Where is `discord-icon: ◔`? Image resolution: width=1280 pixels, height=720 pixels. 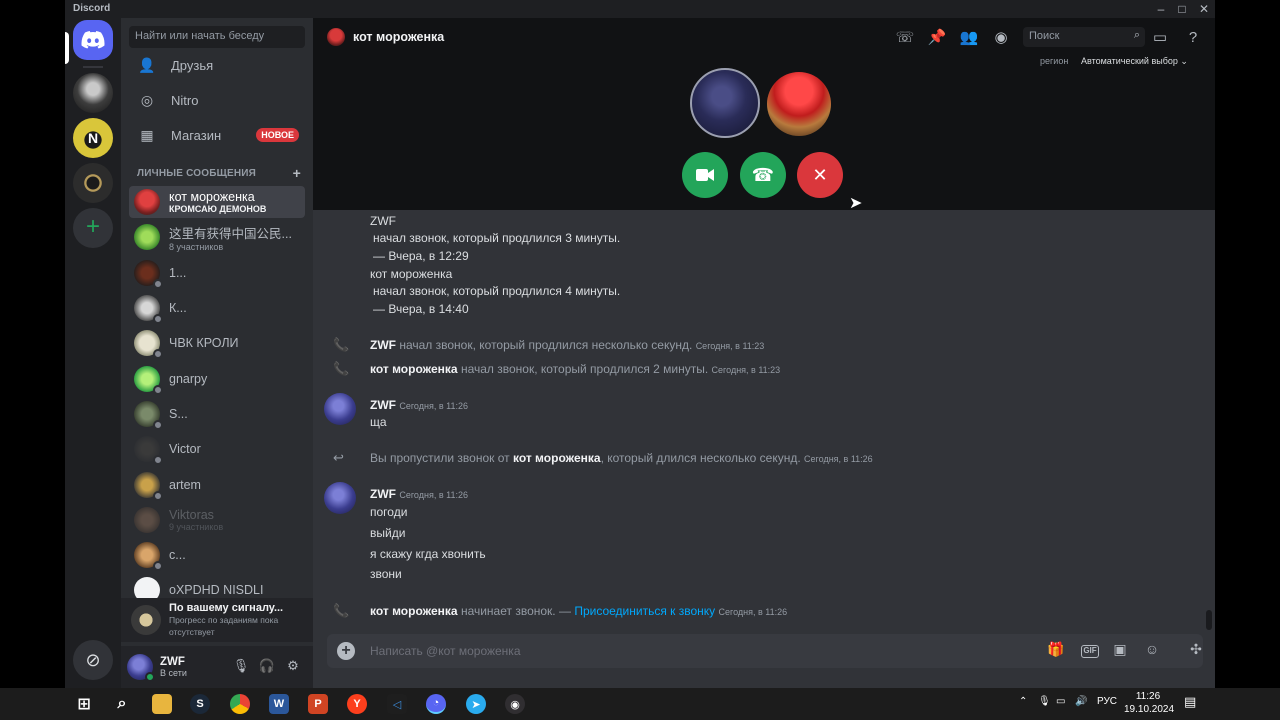 discord-icon: ◔ is located at coordinates (436, 704).